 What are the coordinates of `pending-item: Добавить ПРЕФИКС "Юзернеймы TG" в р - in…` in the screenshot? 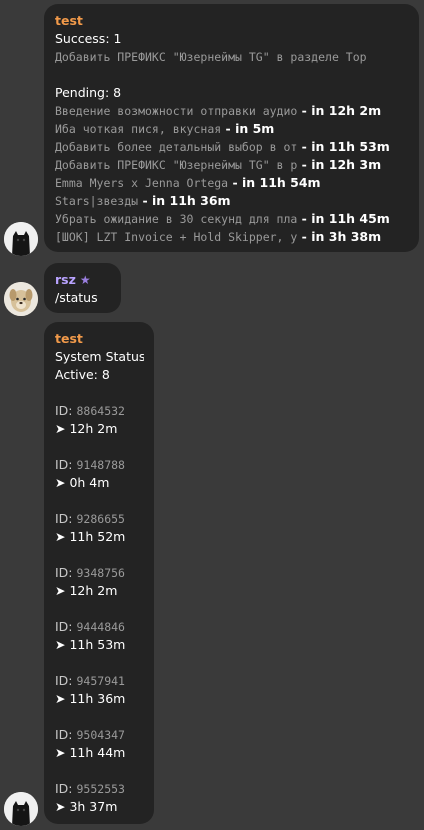 It's located at (232, 165).